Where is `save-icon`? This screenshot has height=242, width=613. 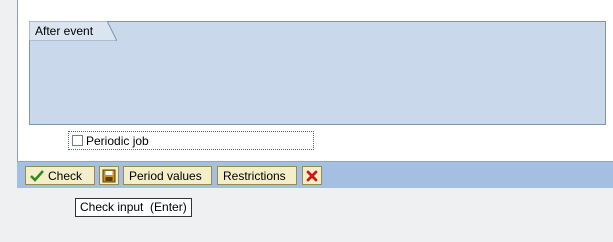
save-icon is located at coordinates (109, 175).